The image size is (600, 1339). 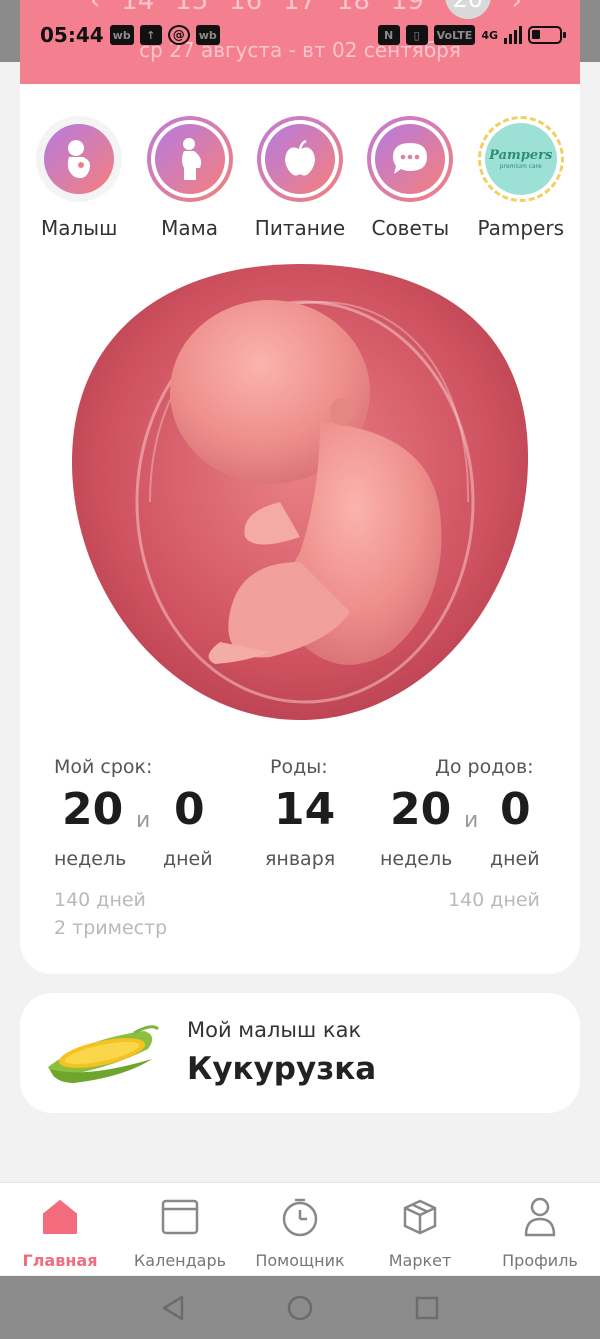 What do you see at coordinates (300, 228) in the screenshot?
I see `category-label: Питание` at bounding box center [300, 228].